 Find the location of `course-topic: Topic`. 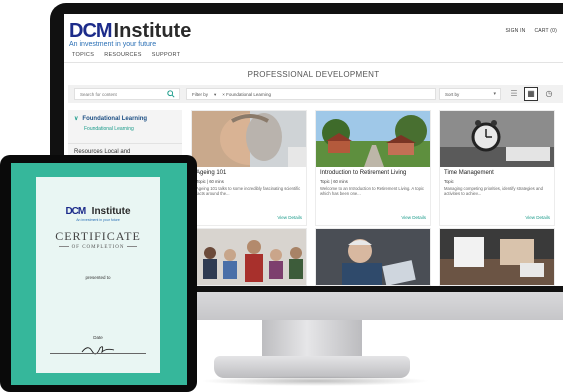

course-topic: Topic is located at coordinates (449, 181).